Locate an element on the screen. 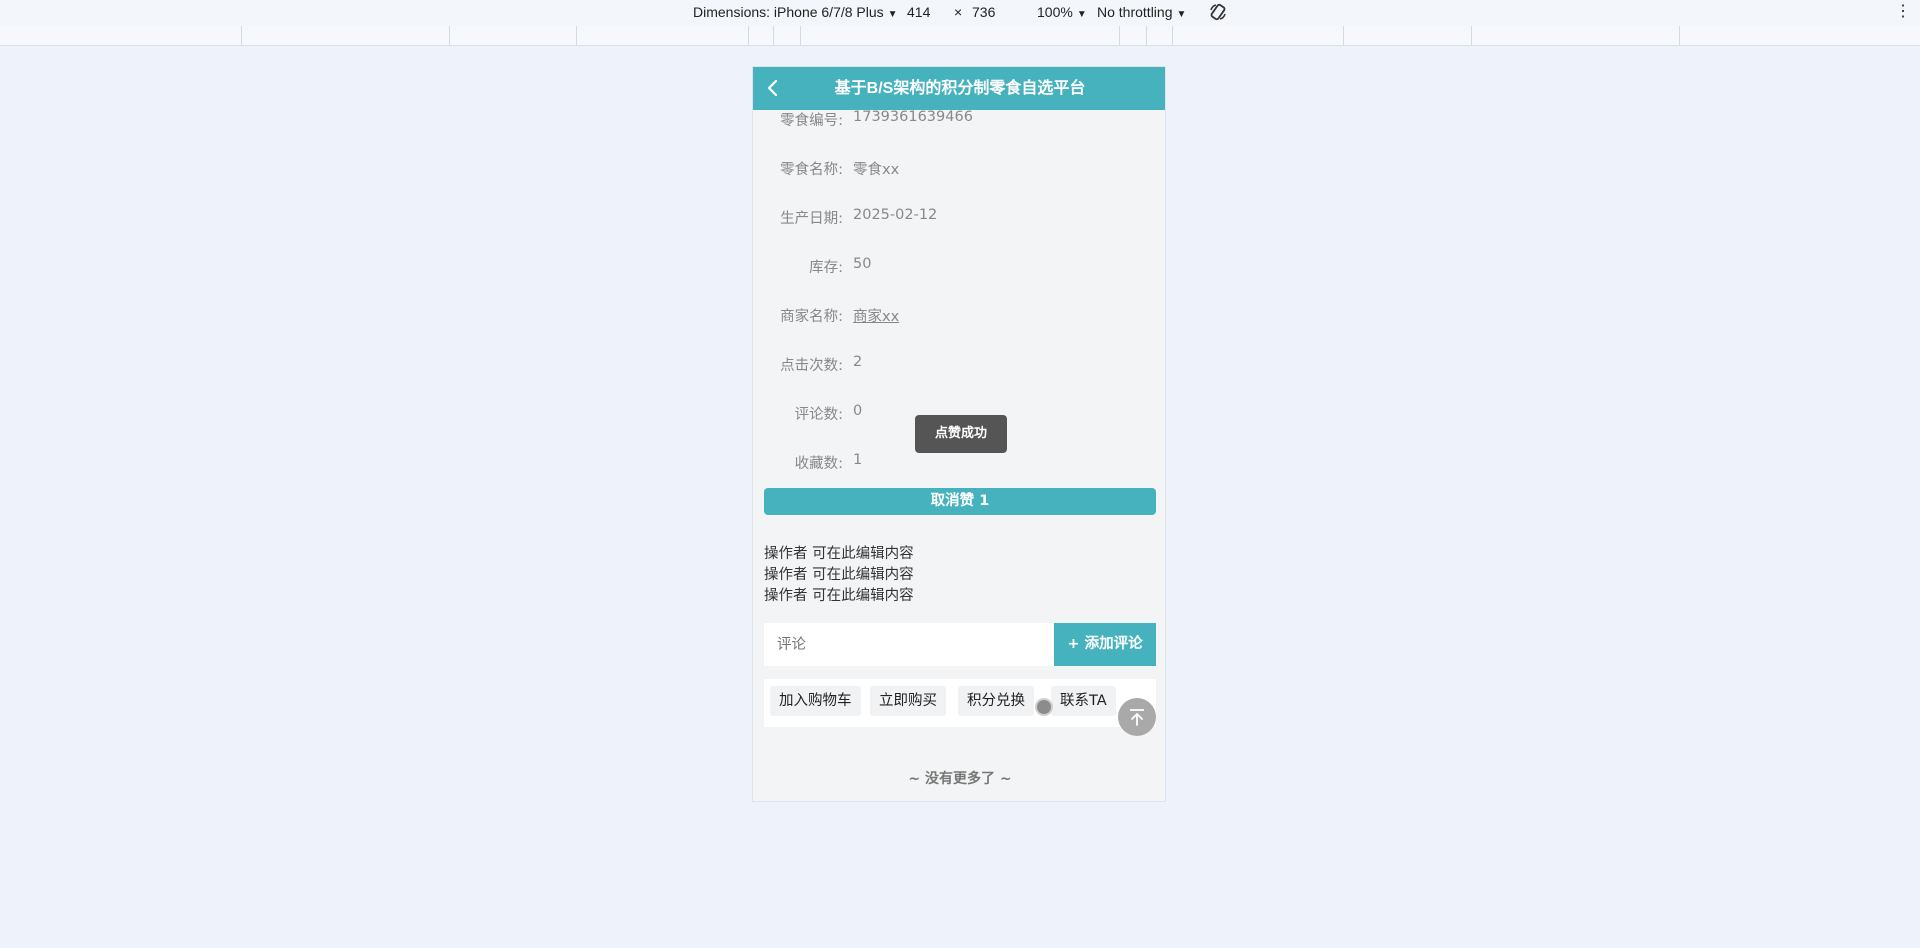  rotate-icon is located at coordinates (1218, 12).